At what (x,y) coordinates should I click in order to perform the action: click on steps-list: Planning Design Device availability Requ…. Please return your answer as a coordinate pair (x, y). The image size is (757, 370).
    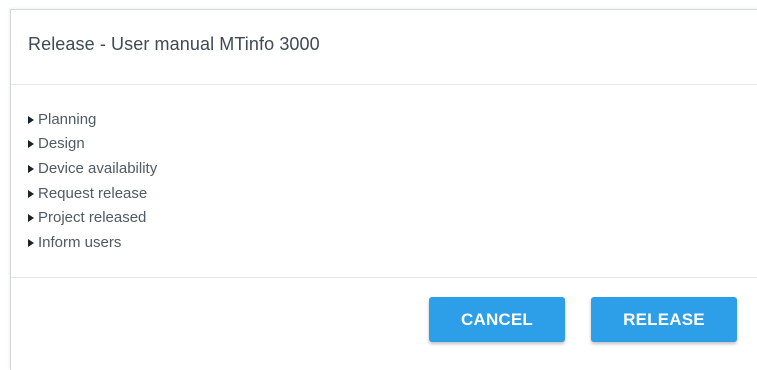
    Looking at the image, I should click on (92, 181).